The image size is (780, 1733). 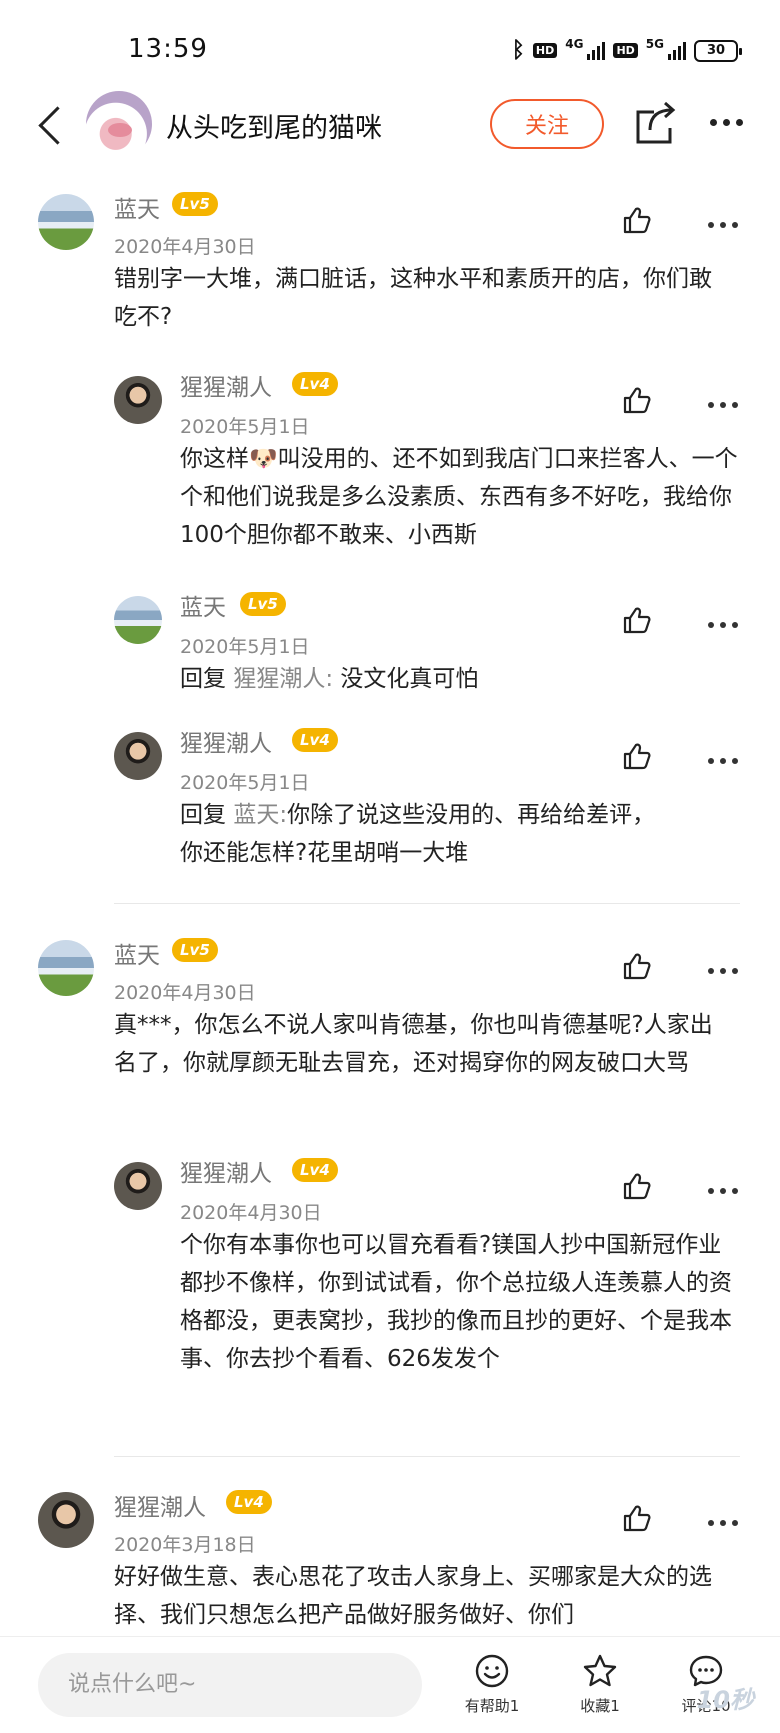 I want to click on status-icons: ᛒ HD 4G HD 5G 30, so click(x=626, y=49).